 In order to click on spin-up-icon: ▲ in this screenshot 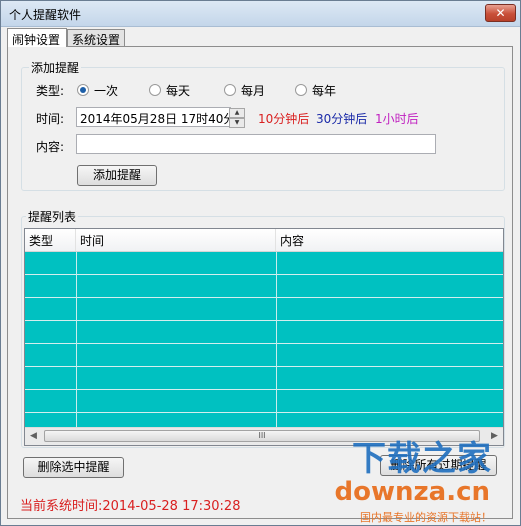, I will do `click(237, 113)`.